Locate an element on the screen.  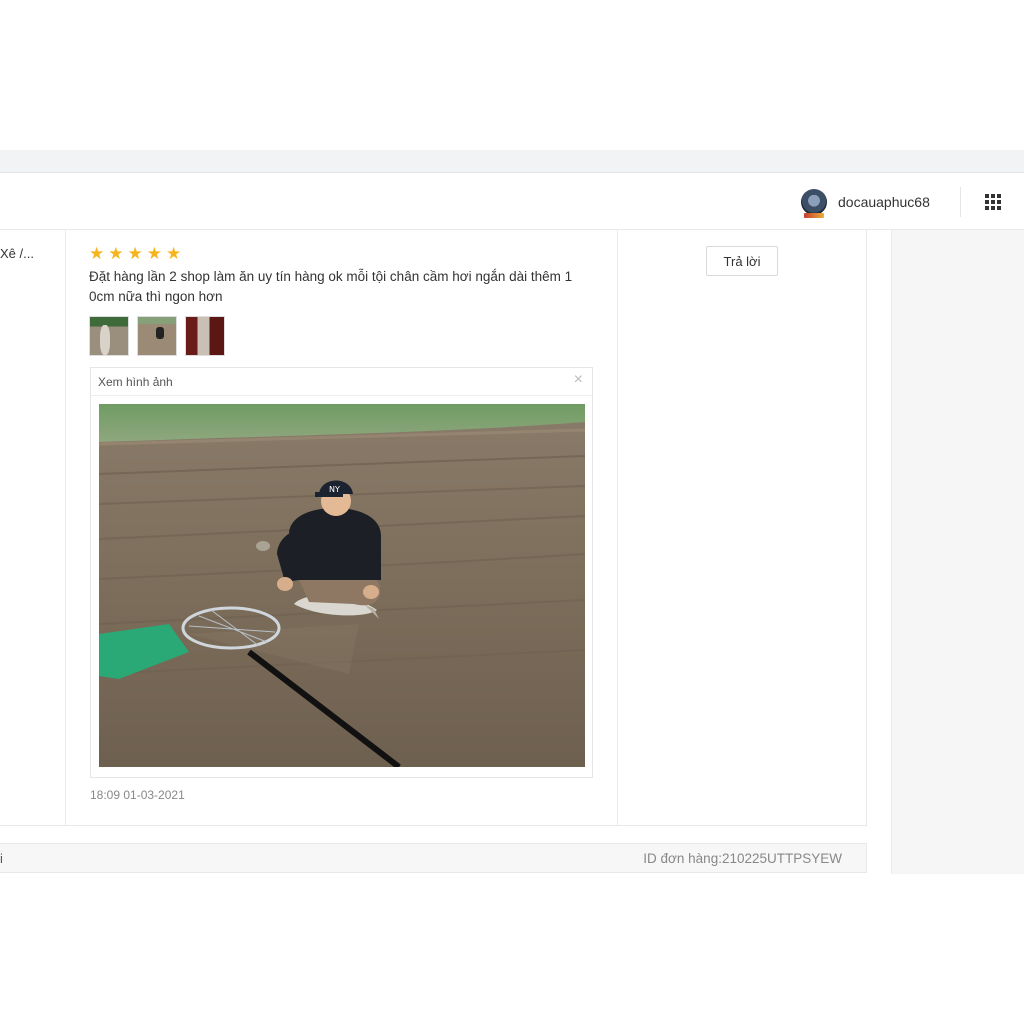
review-timestamp: 18:09 01-03-2021 is located at coordinates (137, 795).